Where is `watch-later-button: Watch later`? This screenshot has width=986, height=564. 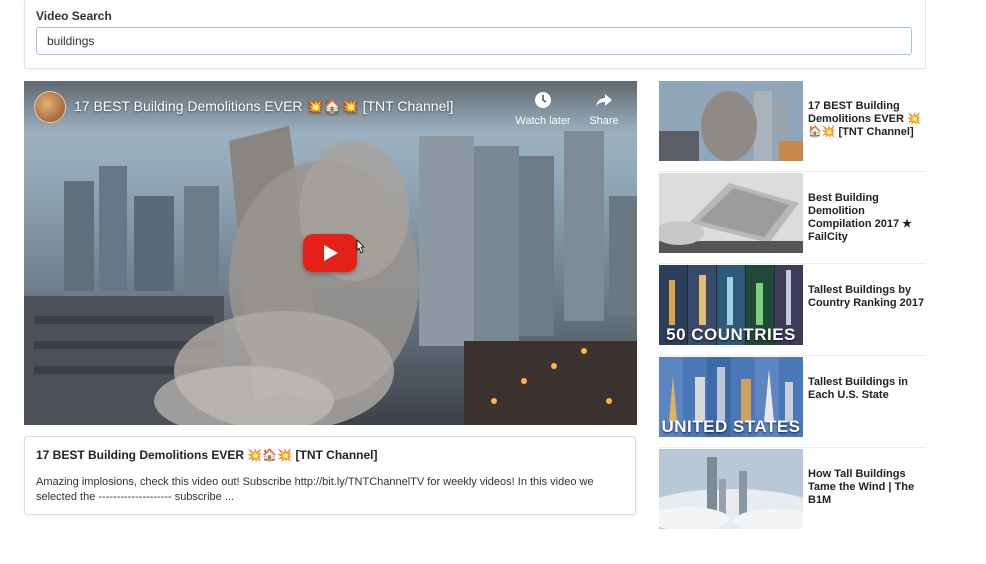 watch-later-button: Watch later is located at coordinates (543, 109).